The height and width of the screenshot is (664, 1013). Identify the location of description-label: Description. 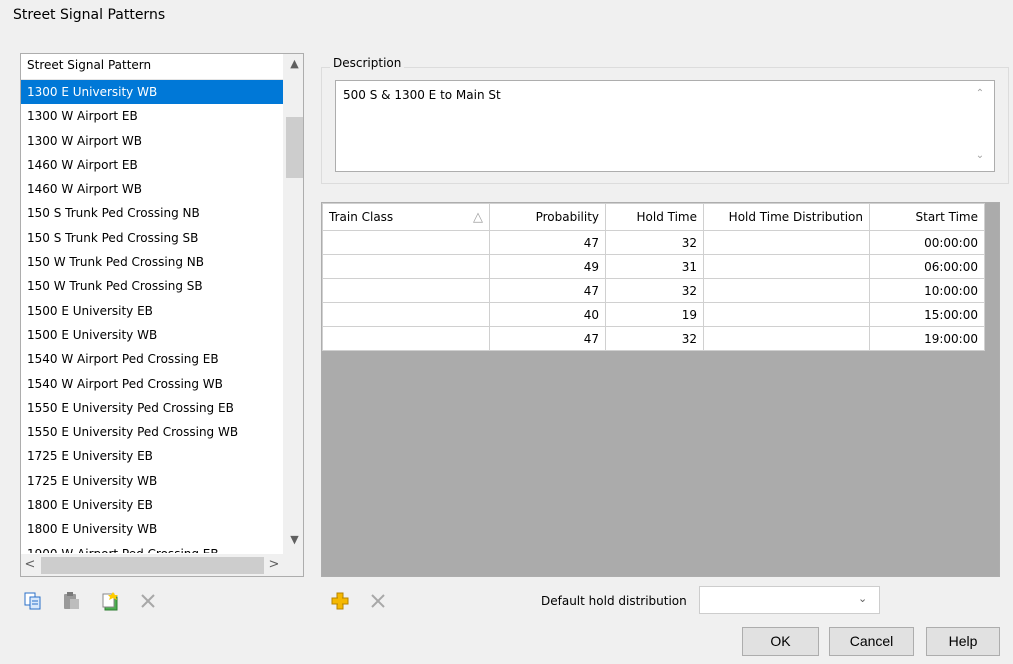
(367, 63).